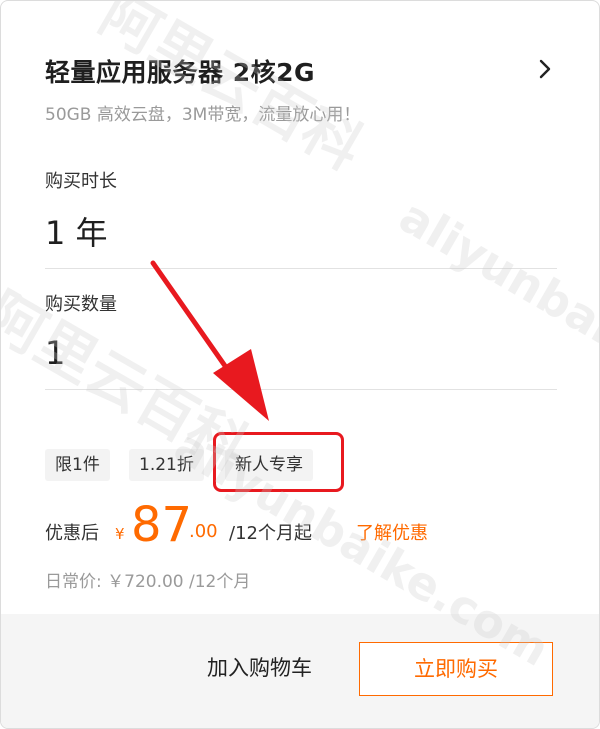 The height and width of the screenshot is (729, 600). Describe the element at coordinates (203, 115) in the screenshot. I see `product-subtitle: 50GB 高效云盘，3M带宽，流量放心用！` at that location.